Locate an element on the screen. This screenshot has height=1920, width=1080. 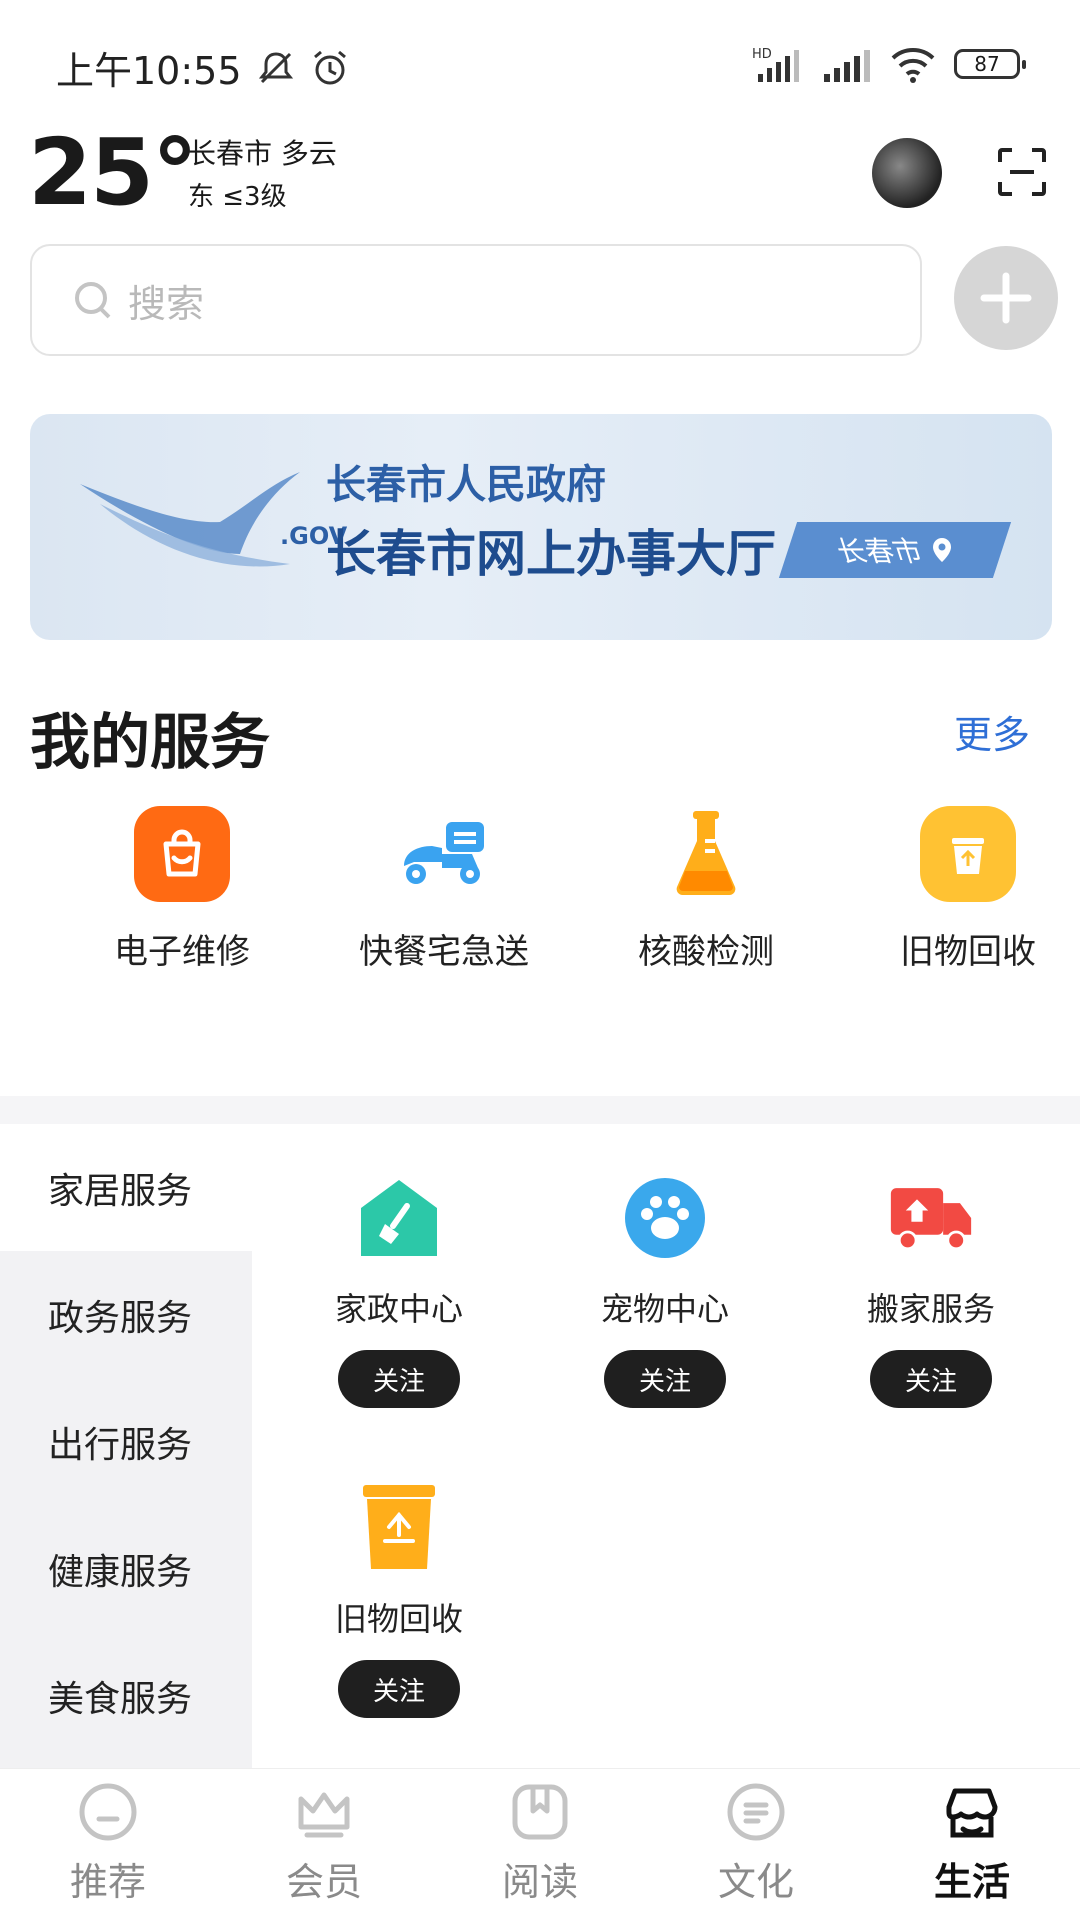
weather-wind: 东 ≤3级 is located at coordinates (237, 194).